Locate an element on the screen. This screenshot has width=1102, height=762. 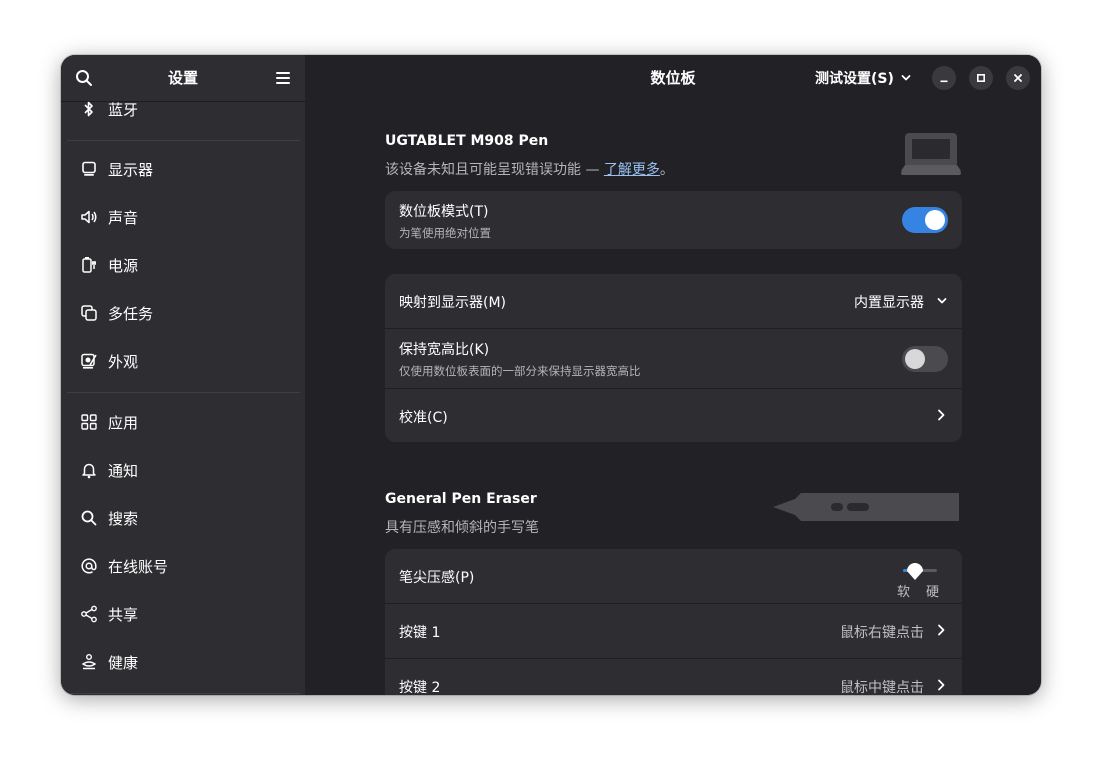
tablet-mode-row: 数位板模式(T) 为笔使用绝对位置 is located at coordinates (673, 220).